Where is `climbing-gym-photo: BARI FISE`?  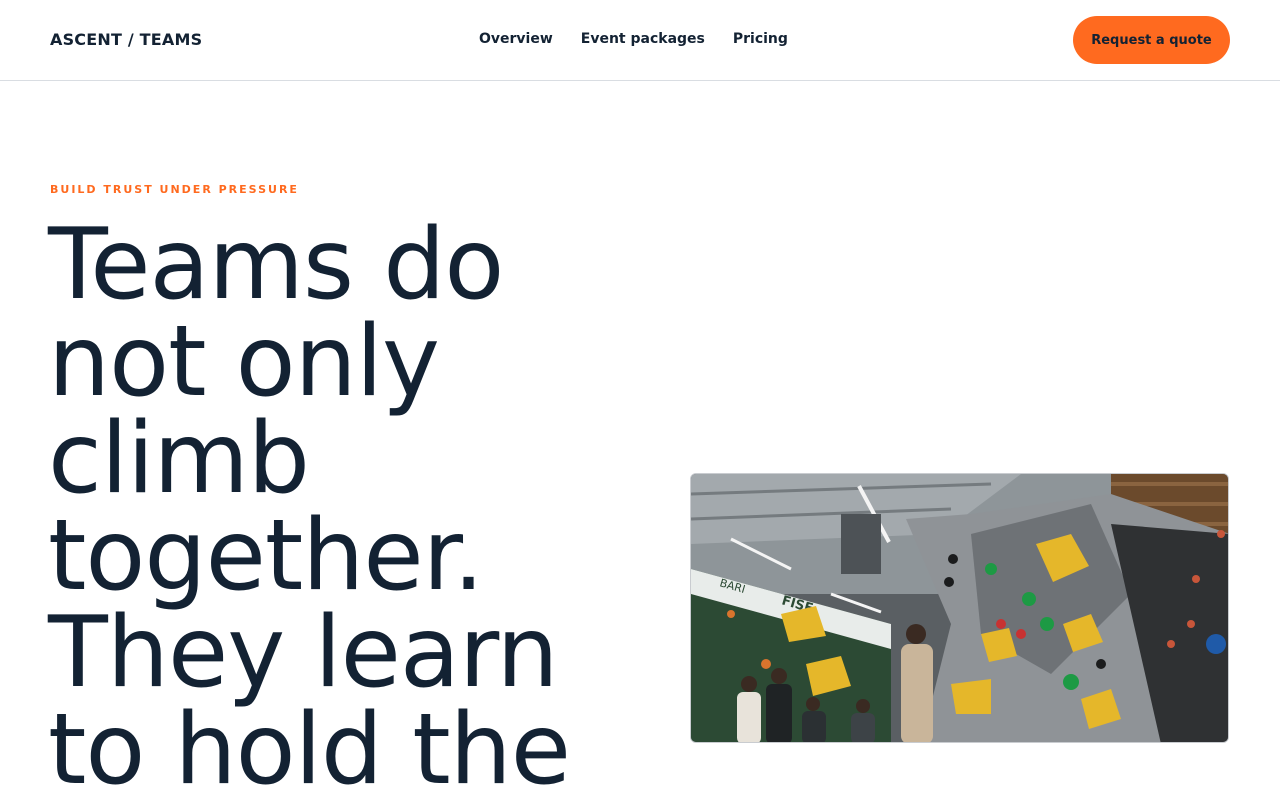
climbing-gym-photo: BARI FISE is located at coordinates (959, 608).